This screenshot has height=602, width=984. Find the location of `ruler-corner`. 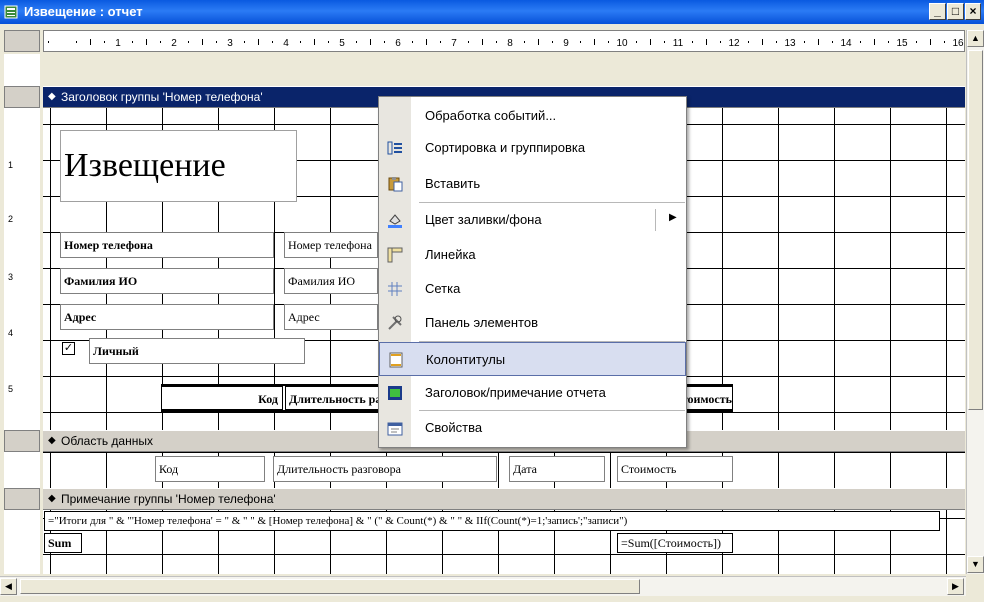

ruler-corner is located at coordinates (22, 41).